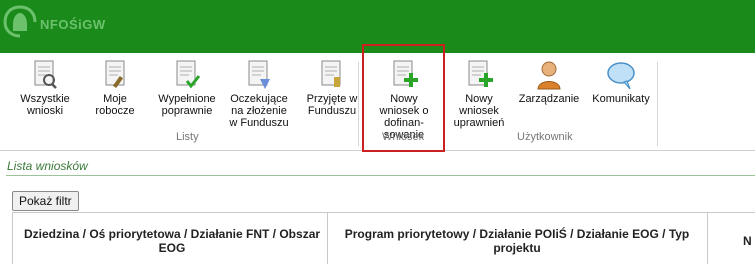 The image size is (755, 264). What do you see at coordinates (45, 201) in the screenshot?
I see `show-filter-button: Pokaż filtr` at bounding box center [45, 201].